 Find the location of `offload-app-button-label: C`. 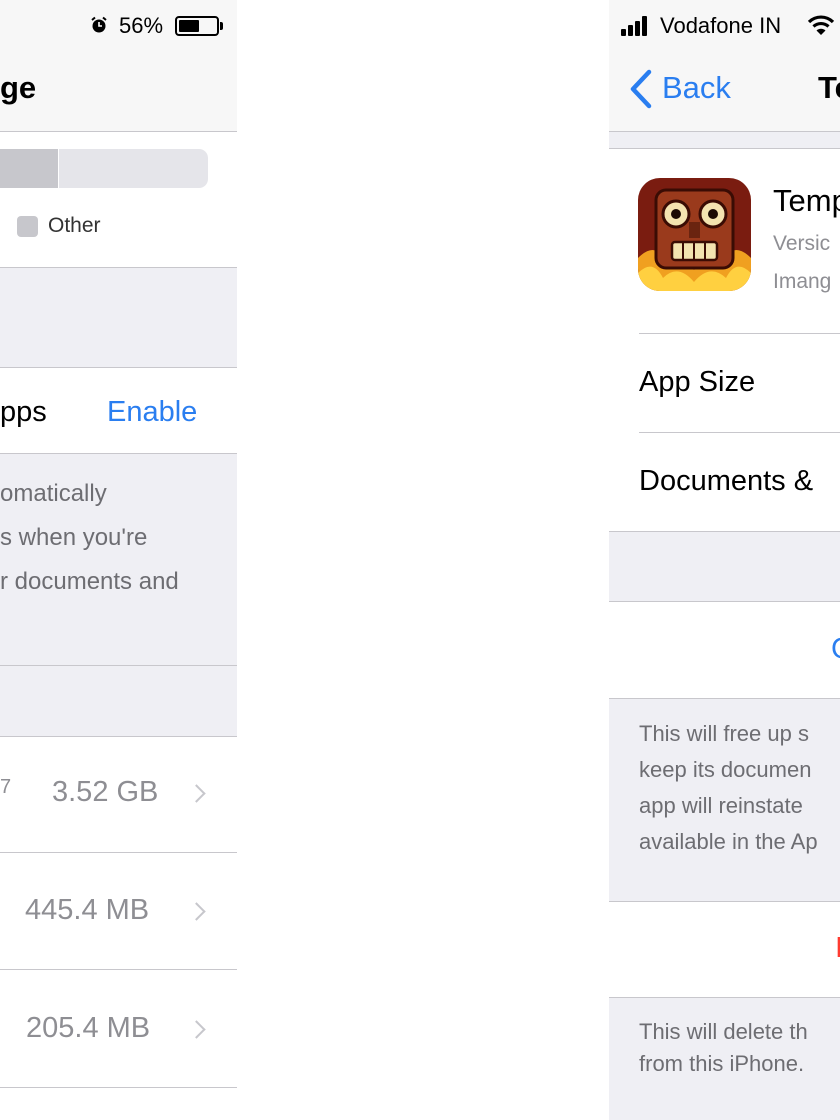

offload-app-button-label: C is located at coordinates (835, 649).